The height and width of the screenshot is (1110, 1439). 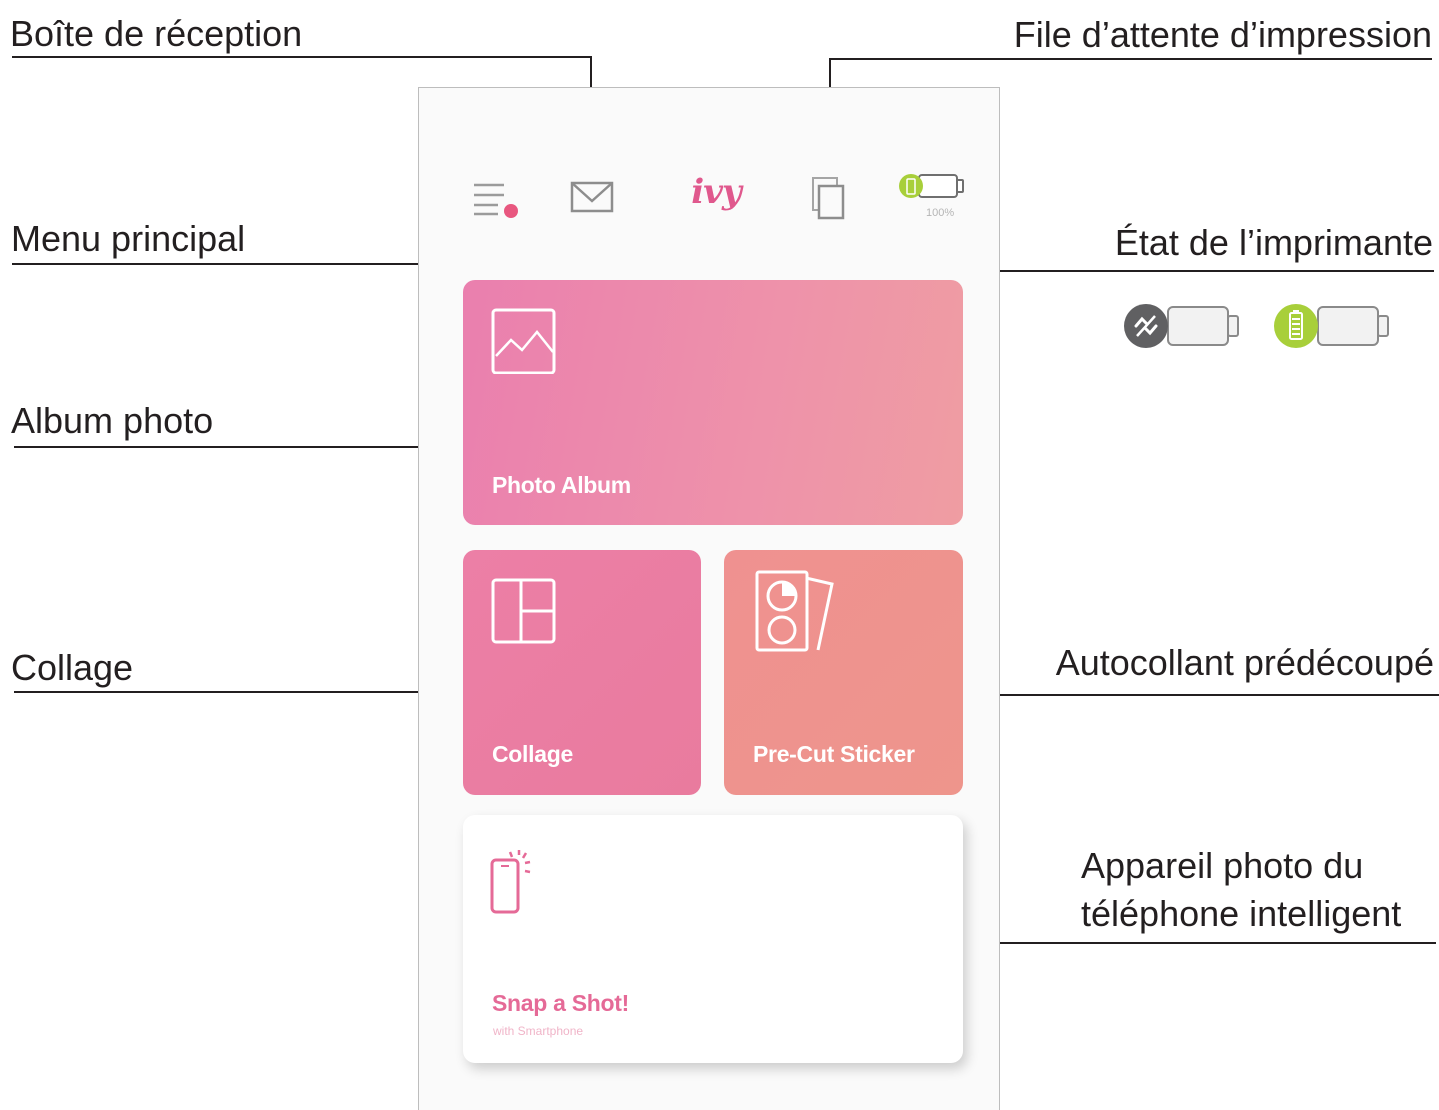 What do you see at coordinates (932, 187) in the screenshot?
I see `printer-battery-icon` at bounding box center [932, 187].